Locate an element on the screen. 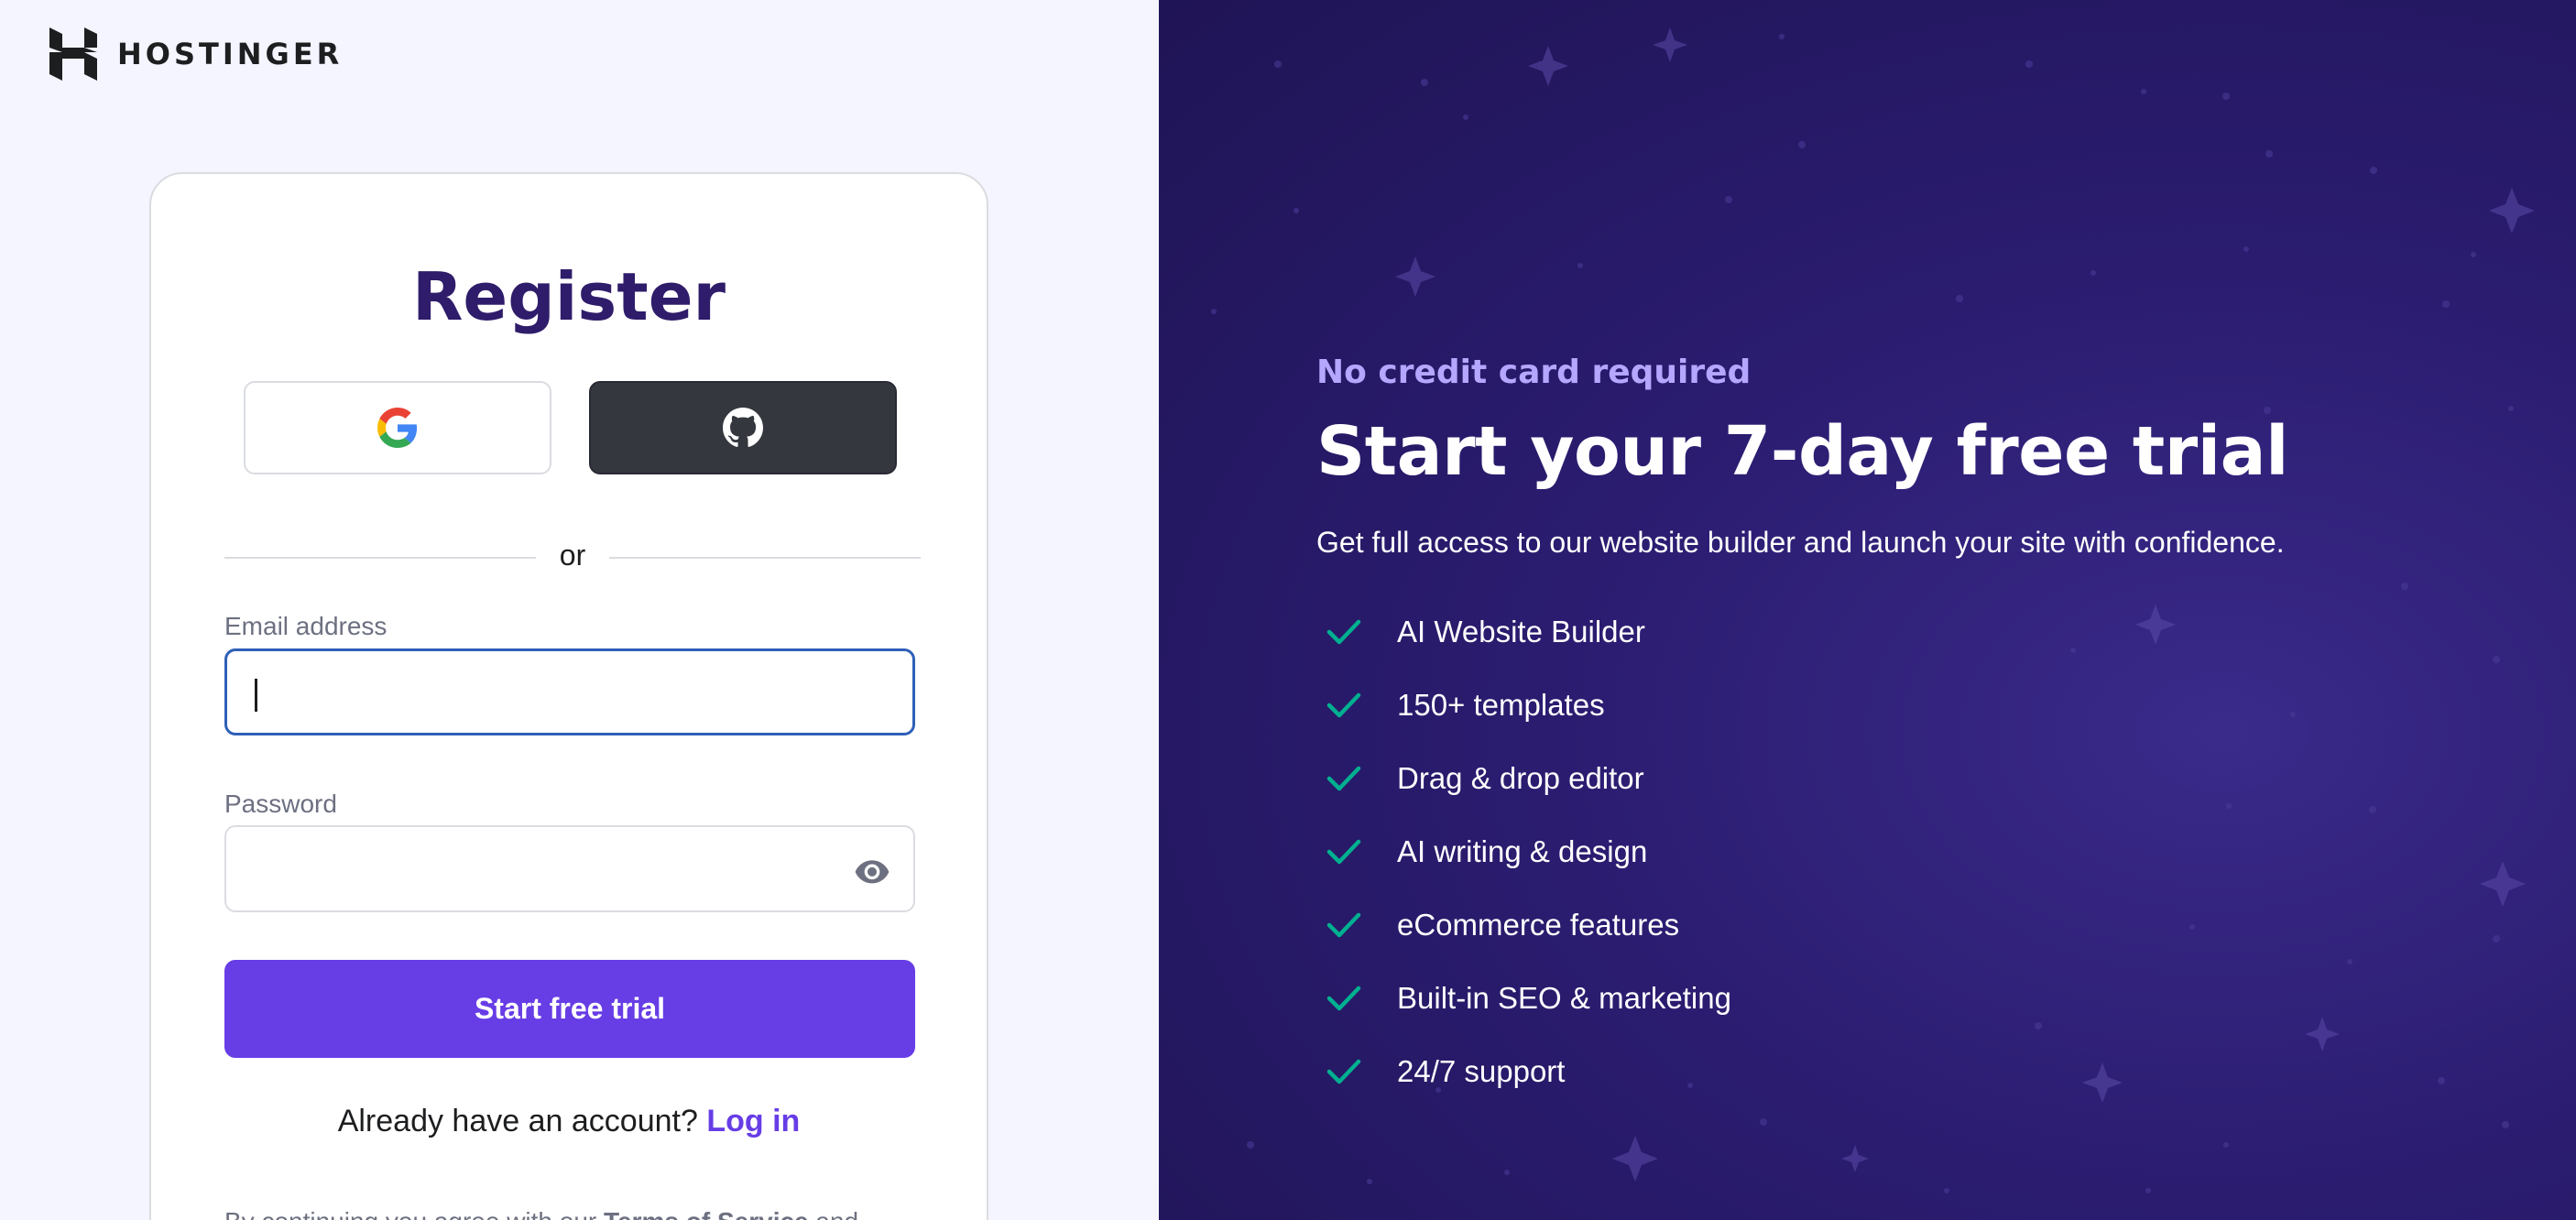 The width and height of the screenshot is (2576, 1220). github-icon is located at coordinates (743, 427).